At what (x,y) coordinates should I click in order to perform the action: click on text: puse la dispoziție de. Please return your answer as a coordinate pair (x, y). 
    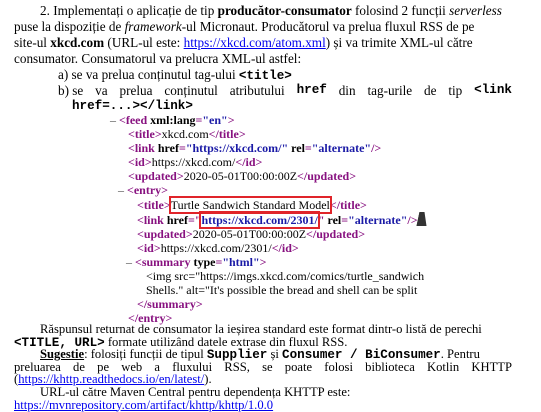
    Looking at the image, I should click on (69, 26).